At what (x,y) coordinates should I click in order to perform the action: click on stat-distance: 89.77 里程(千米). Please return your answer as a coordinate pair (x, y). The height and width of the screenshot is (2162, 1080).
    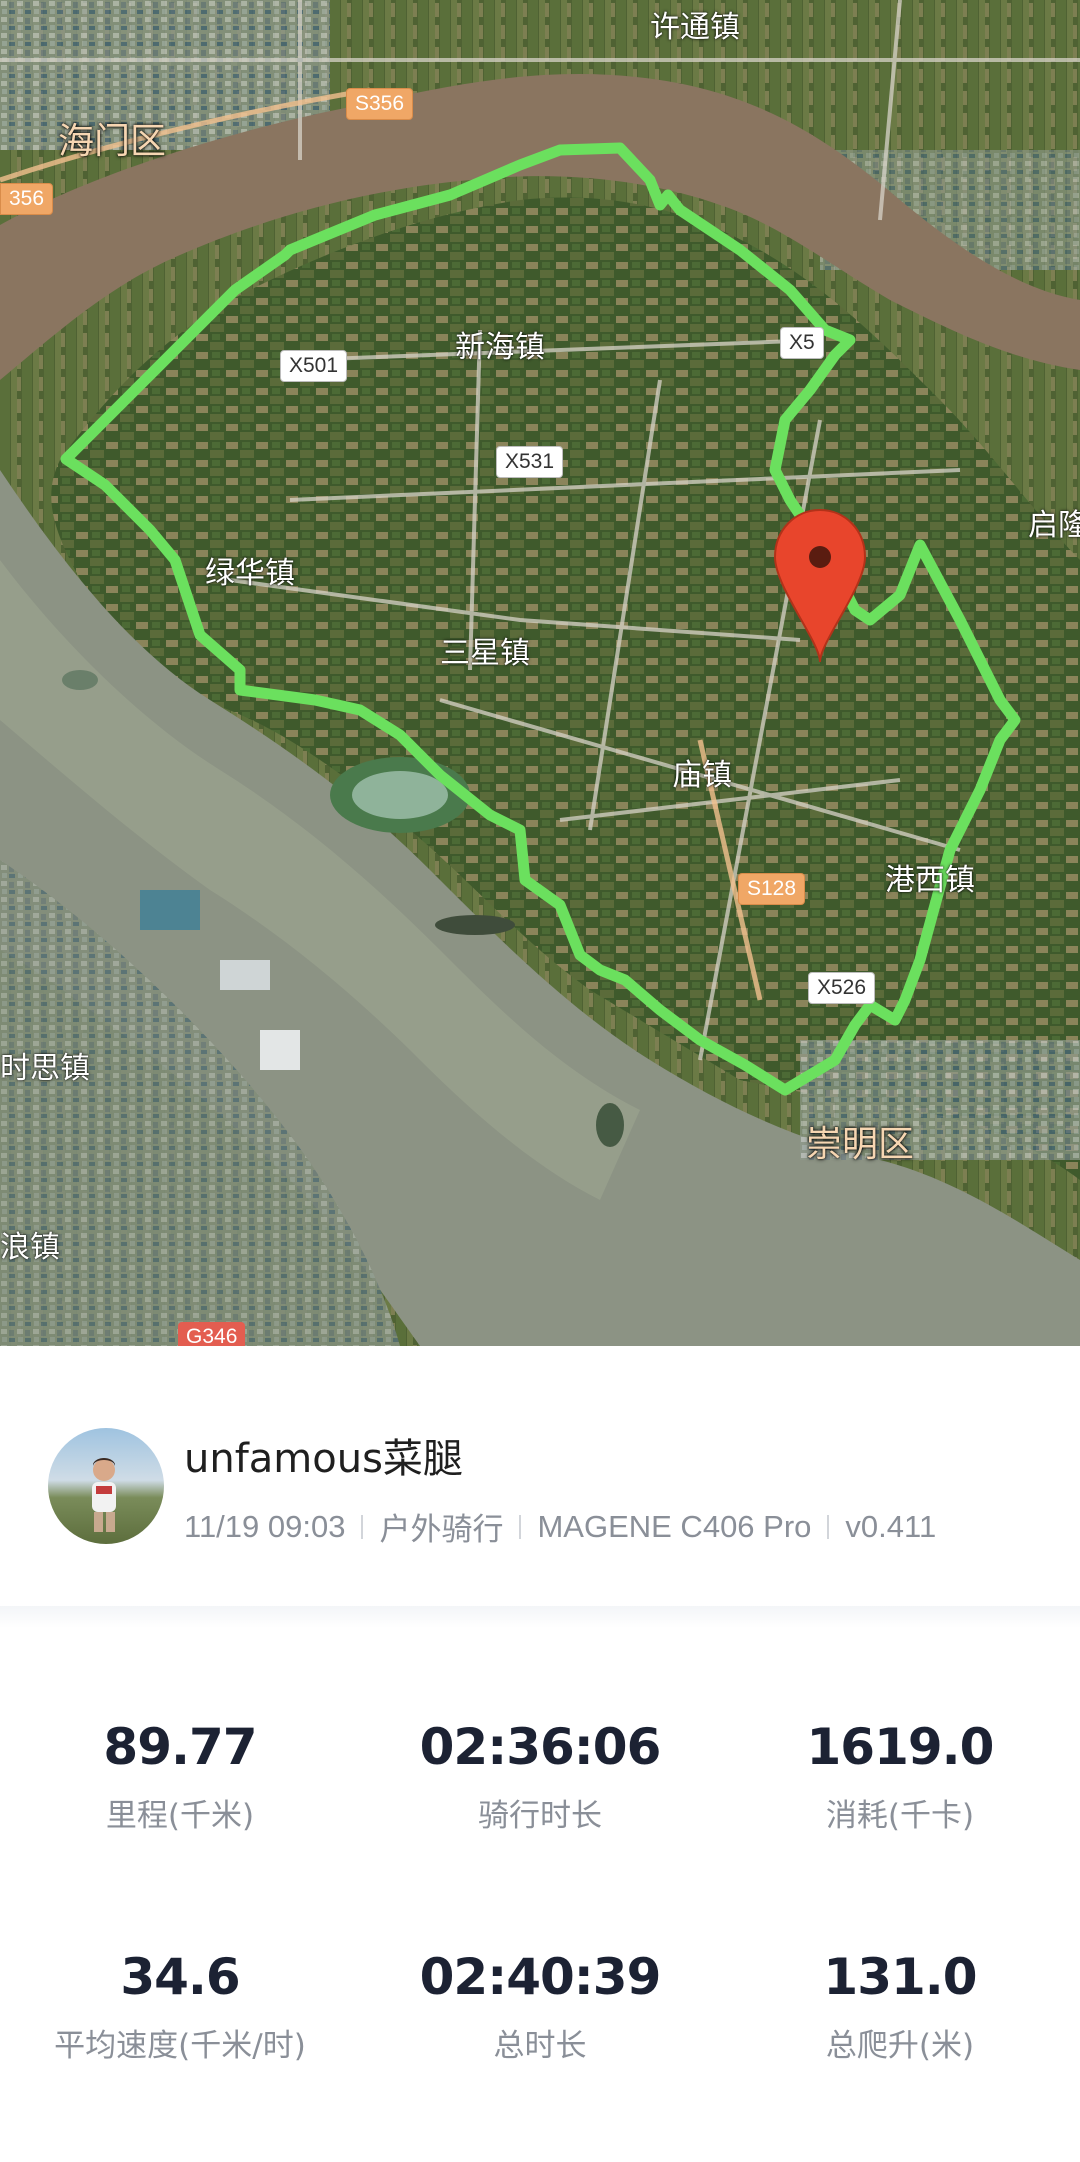
    Looking at the image, I should click on (180, 1776).